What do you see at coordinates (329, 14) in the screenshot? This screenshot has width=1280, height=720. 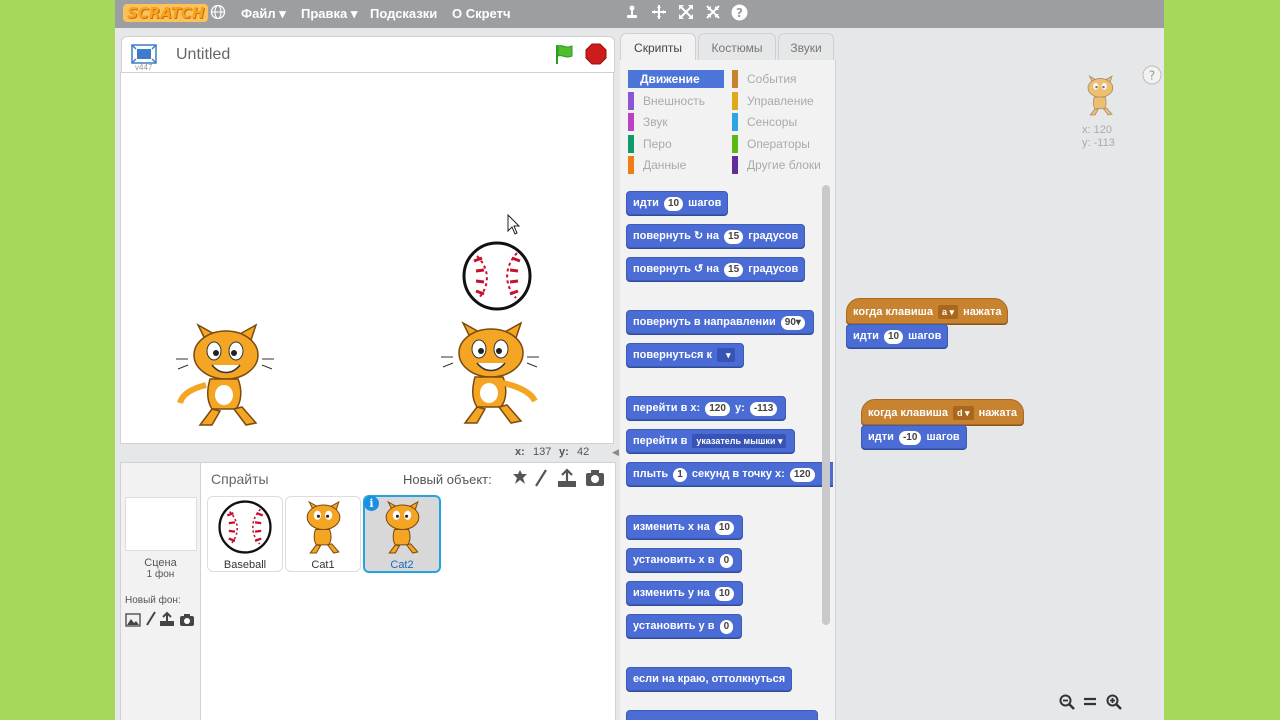 I see `menu-edit: Правка ▾` at bounding box center [329, 14].